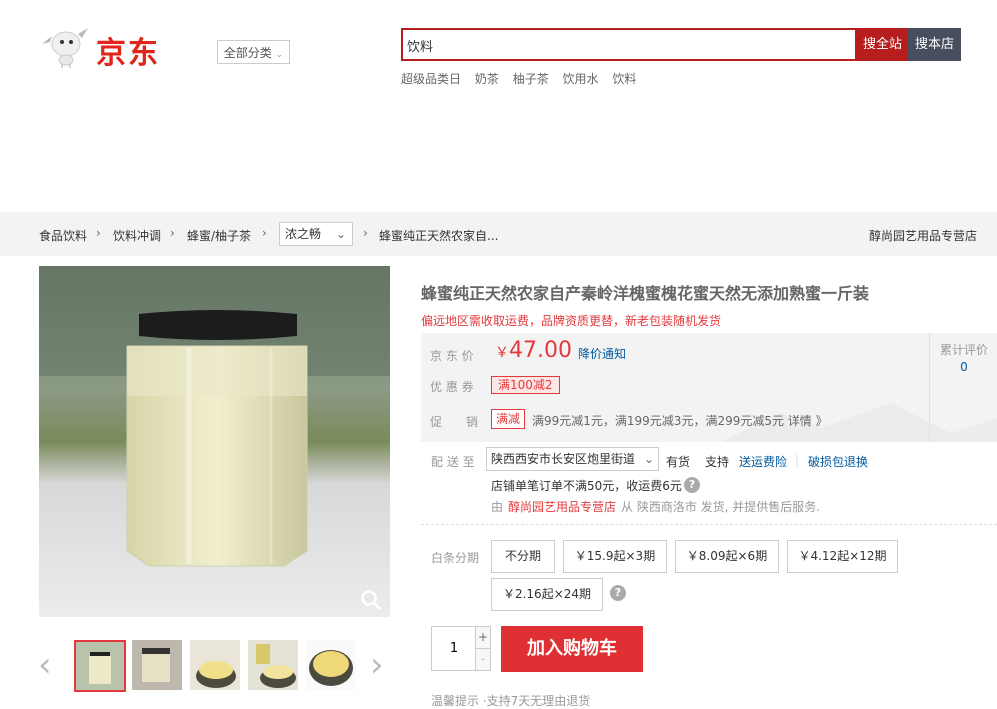 This screenshot has width=997, height=709. I want to click on search-box, so click(629, 44).